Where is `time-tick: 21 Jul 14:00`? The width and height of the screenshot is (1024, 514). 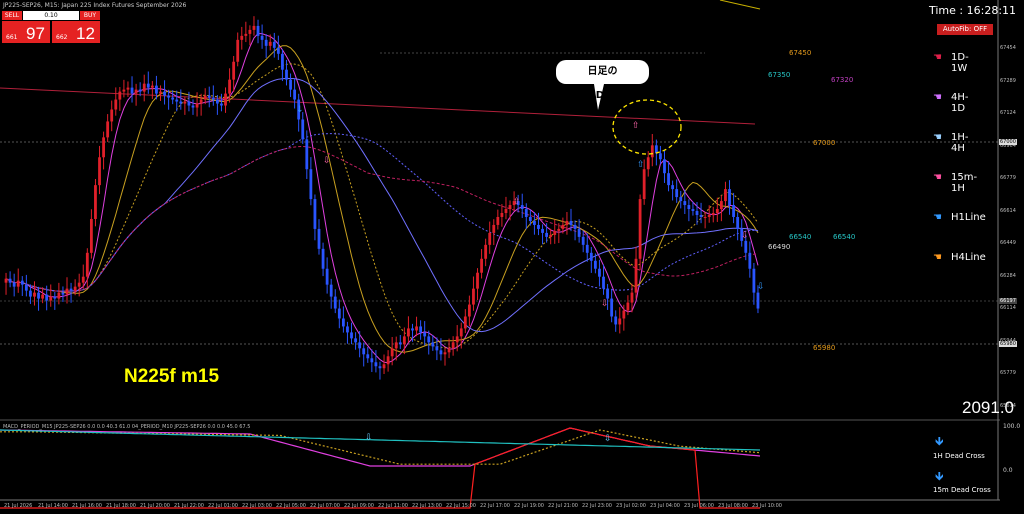 time-tick: 21 Jul 14:00 is located at coordinates (53, 506).